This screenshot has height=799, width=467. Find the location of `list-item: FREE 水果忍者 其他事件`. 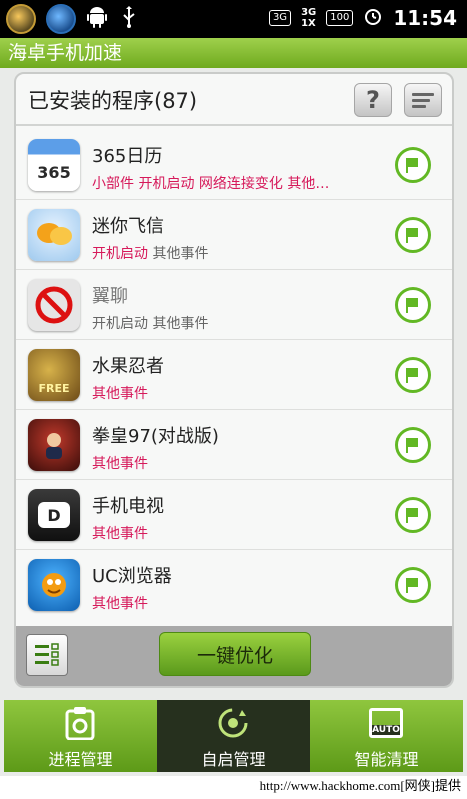

list-item: FREE 水果忍者 其他事件 is located at coordinates (234, 375).